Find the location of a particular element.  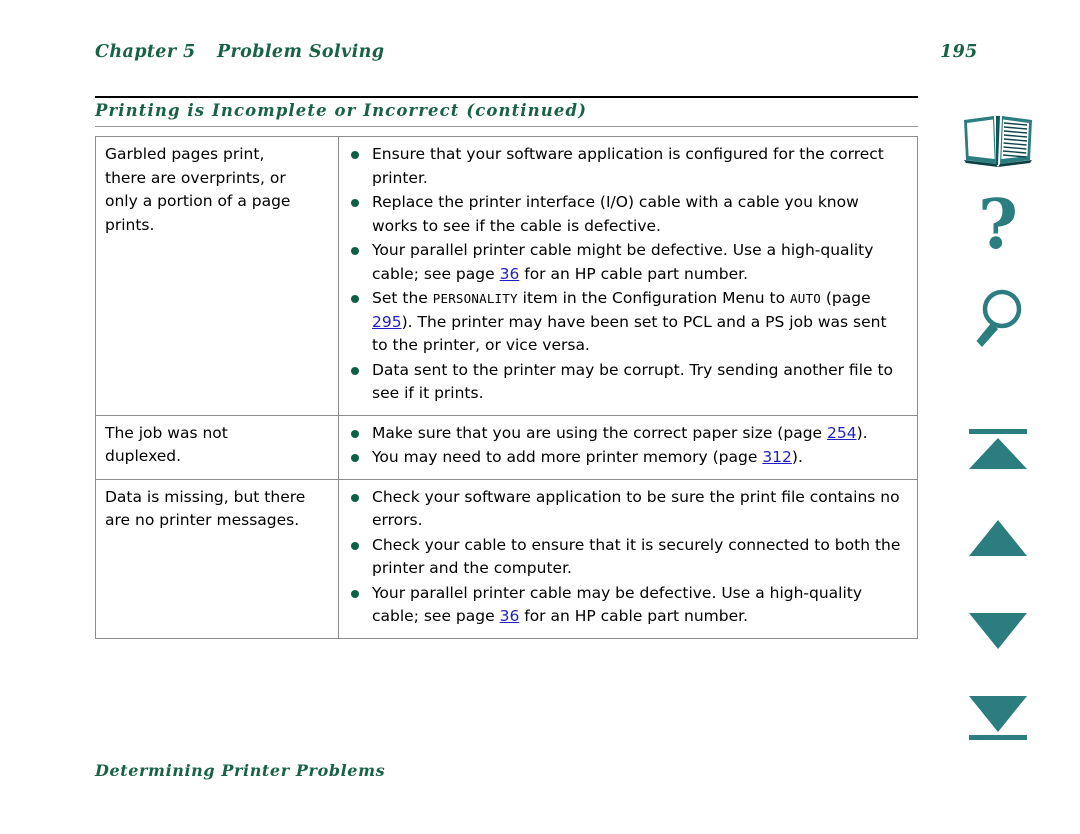

question-mark-icon: ? is located at coordinates (998, 227).